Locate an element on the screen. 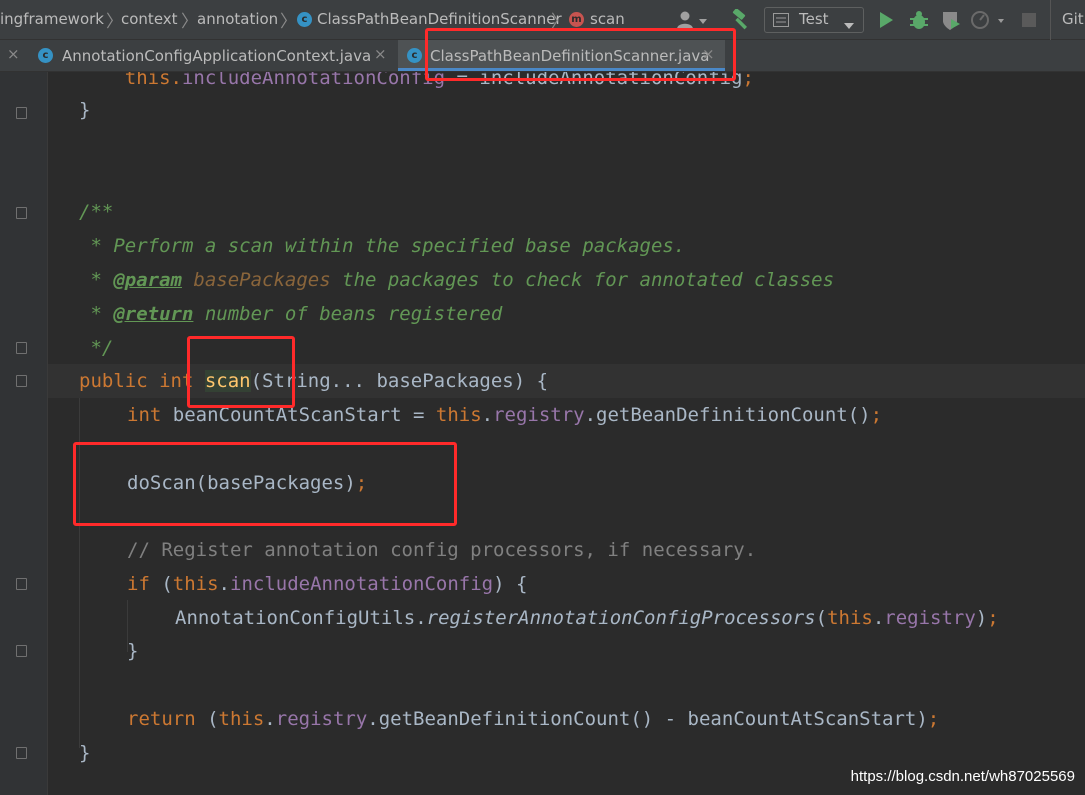 The image size is (1085, 795). editor-gutter is located at coordinates (24, 433).